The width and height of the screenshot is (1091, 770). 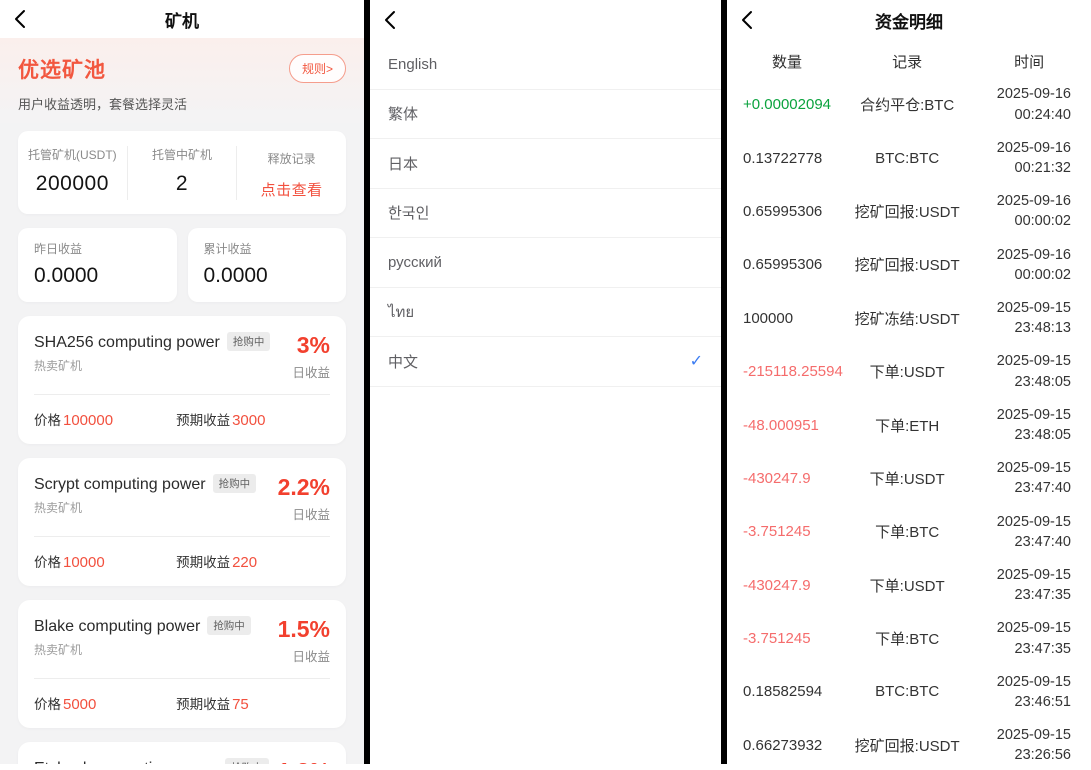 What do you see at coordinates (415, 262) in the screenshot?
I see `language-label: русский` at bounding box center [415, 262].